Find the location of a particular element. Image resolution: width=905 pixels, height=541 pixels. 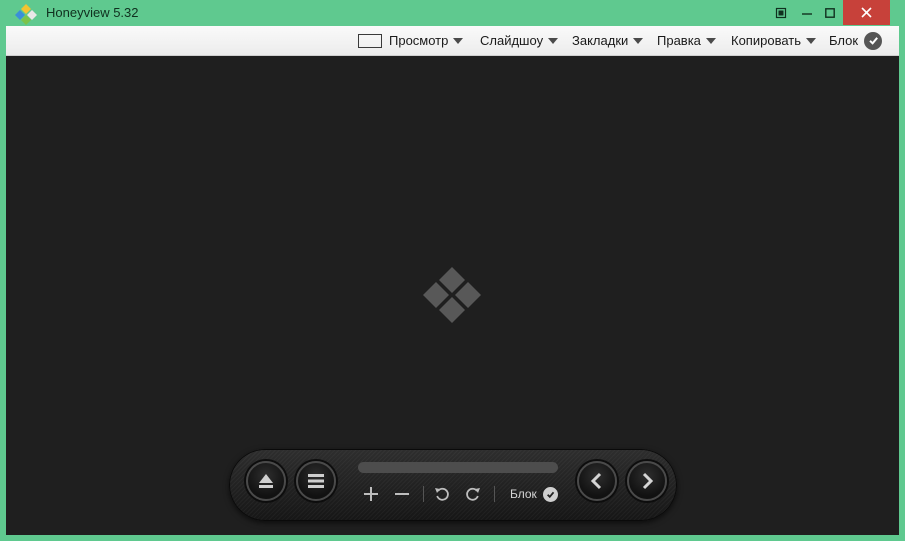

block-toggle-label: Блок is located at coordinates (523, 494).